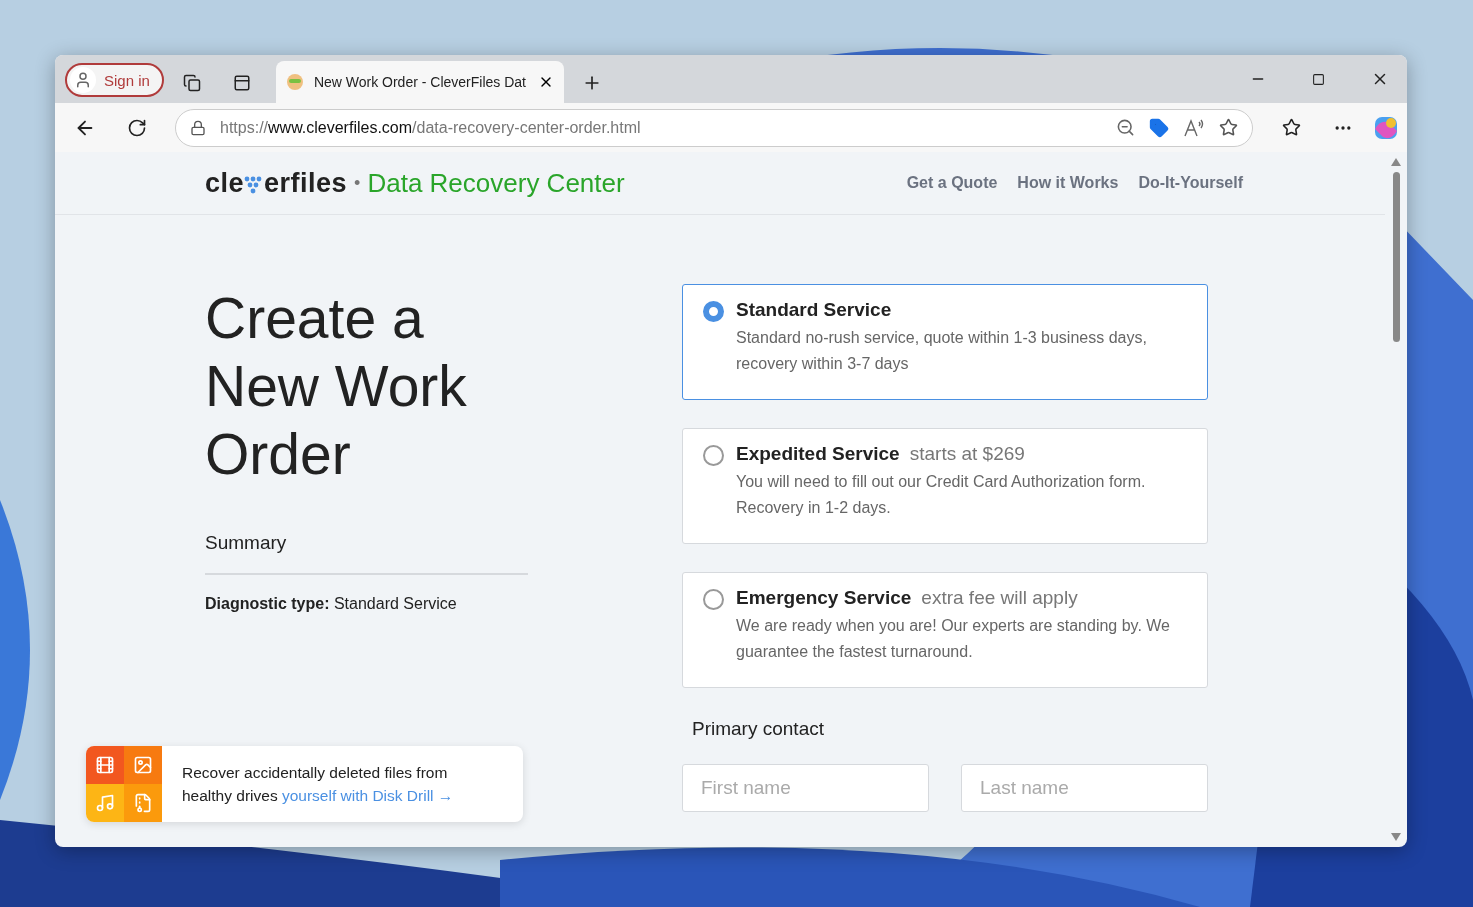  What do you see at coordinates (953, 639) in the screenshot?
I see `service-description: We are ready when you are! Our experts are standing by. We guarantee the fastest turnaround.` at bounding box center [953, 639].